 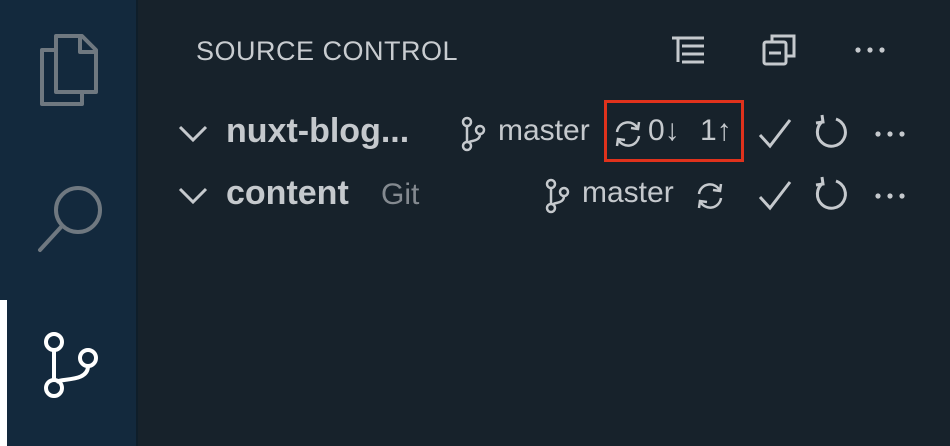 I want to click on files-icon, so click(x=69, y=70).